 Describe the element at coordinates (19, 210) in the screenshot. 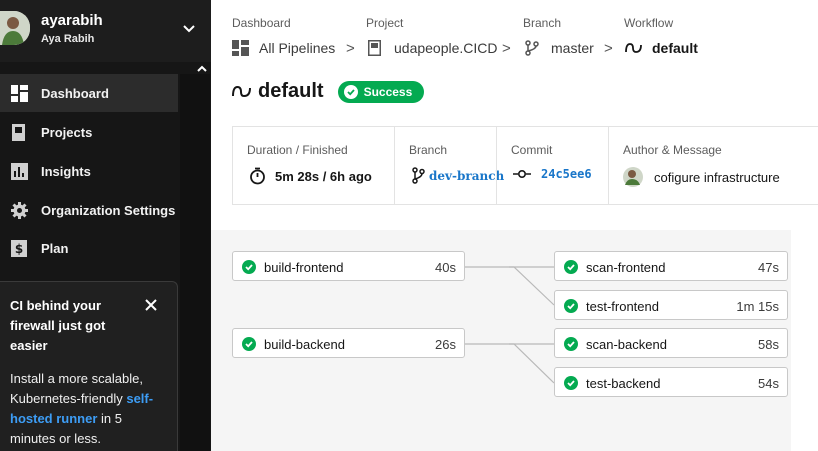

I see `gear-icon` at that location.